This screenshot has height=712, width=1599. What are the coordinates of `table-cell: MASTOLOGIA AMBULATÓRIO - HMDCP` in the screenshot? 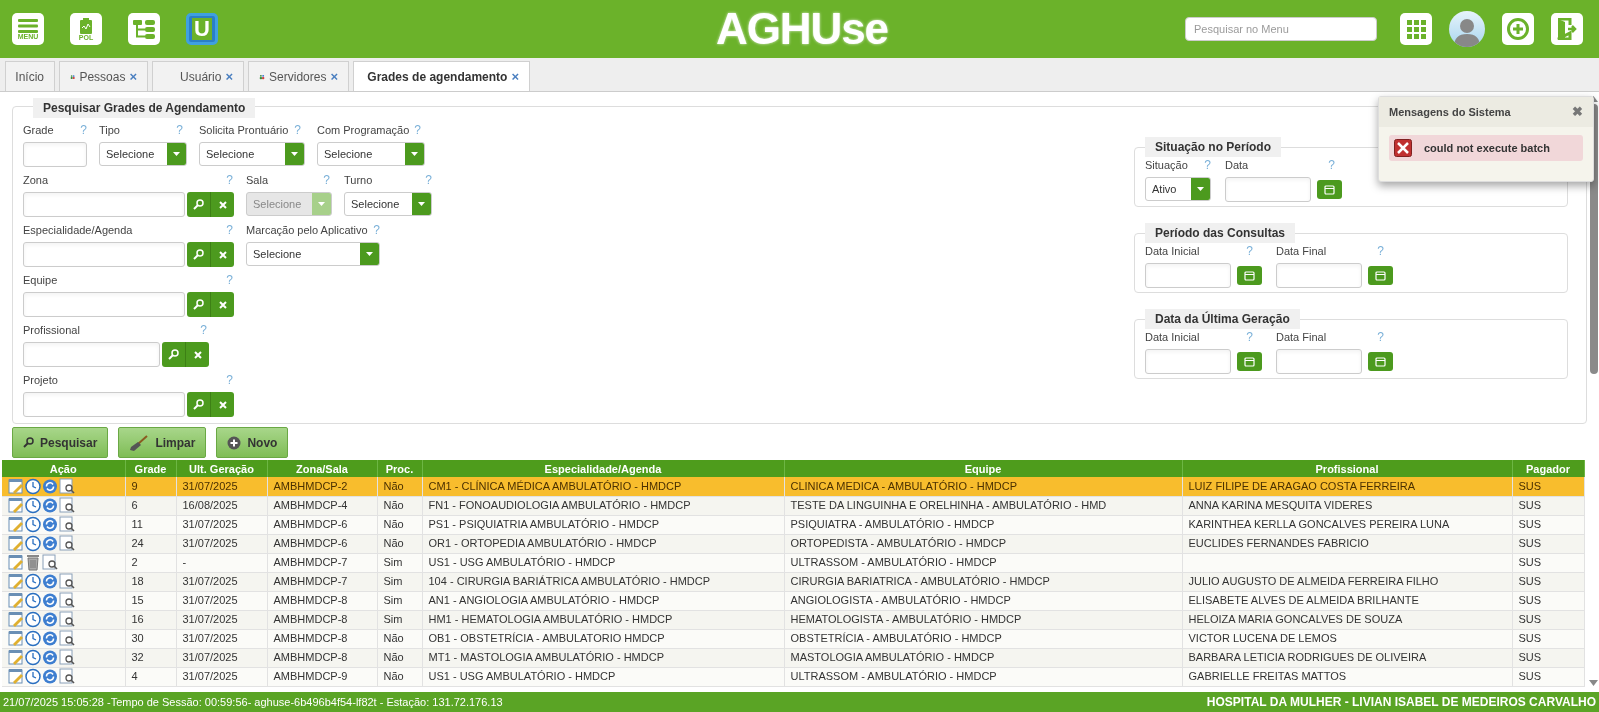 It's located at (892, 657).